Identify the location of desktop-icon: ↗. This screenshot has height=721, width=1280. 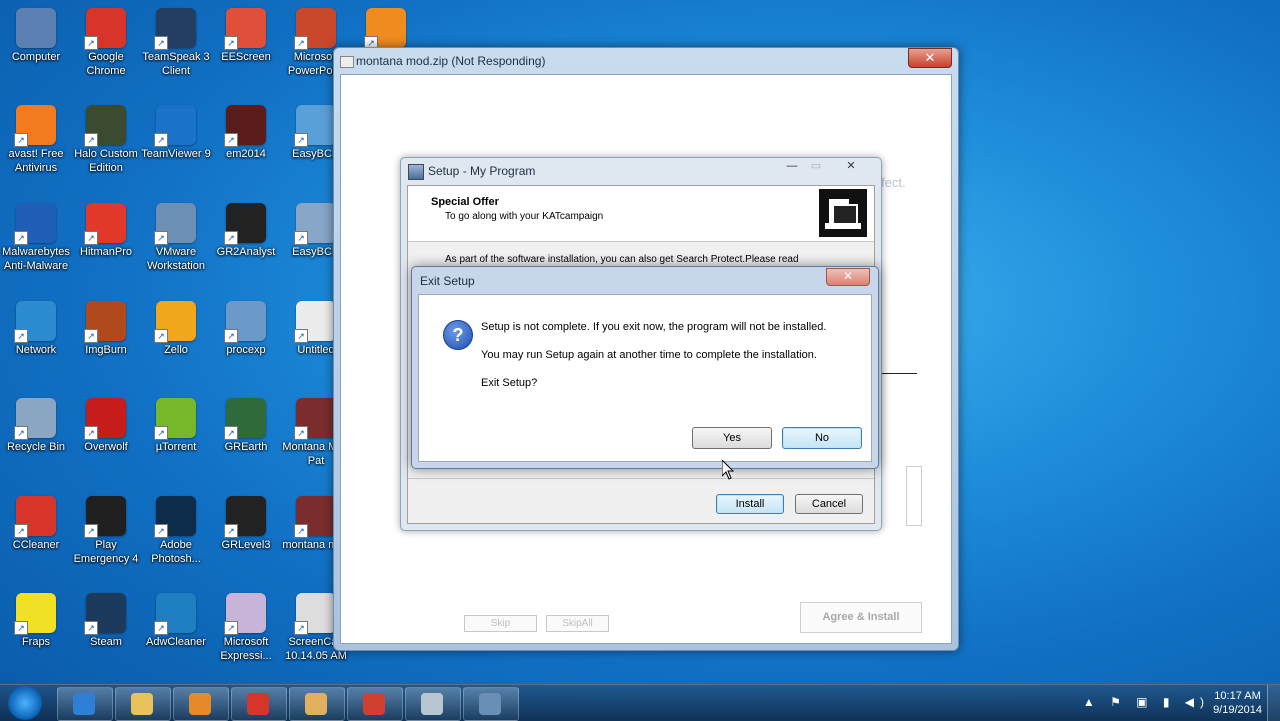
(386, 29).